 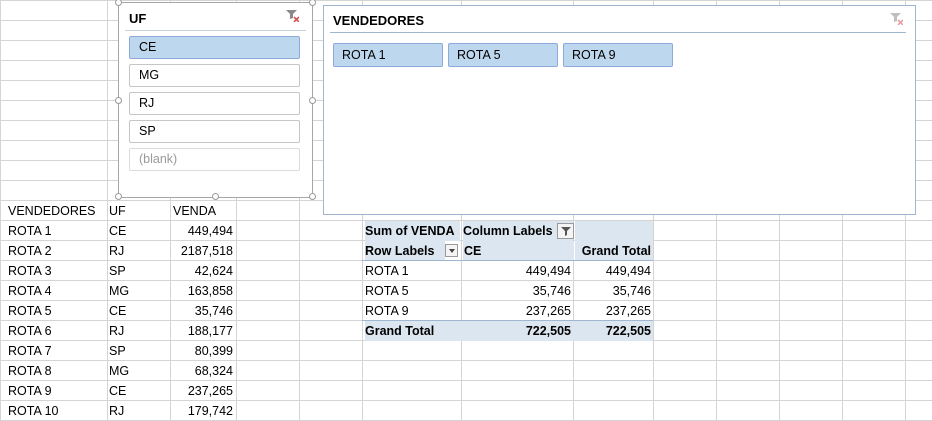 What do you see at coordinates (52, 211) in the screenshot?
I see `table-header-vendedores: VENDEDORES` at bounding box center [52, 211].